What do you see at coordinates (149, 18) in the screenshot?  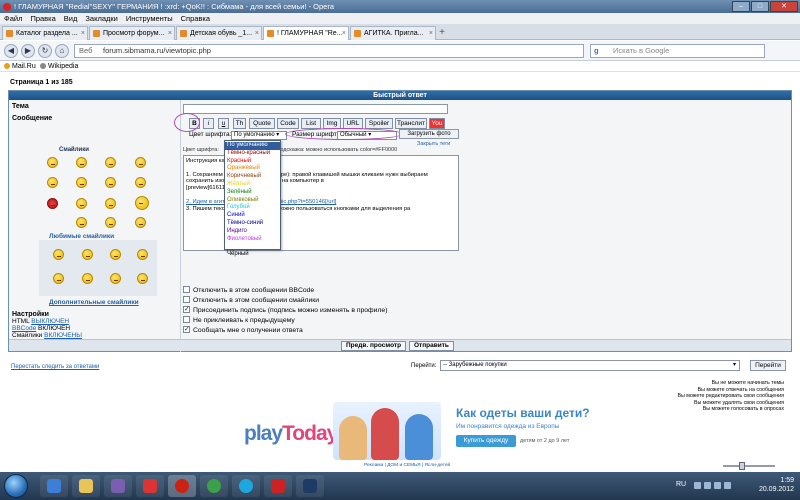 I see `menu-tools: Инструменты` at bounding box center [149, 18].